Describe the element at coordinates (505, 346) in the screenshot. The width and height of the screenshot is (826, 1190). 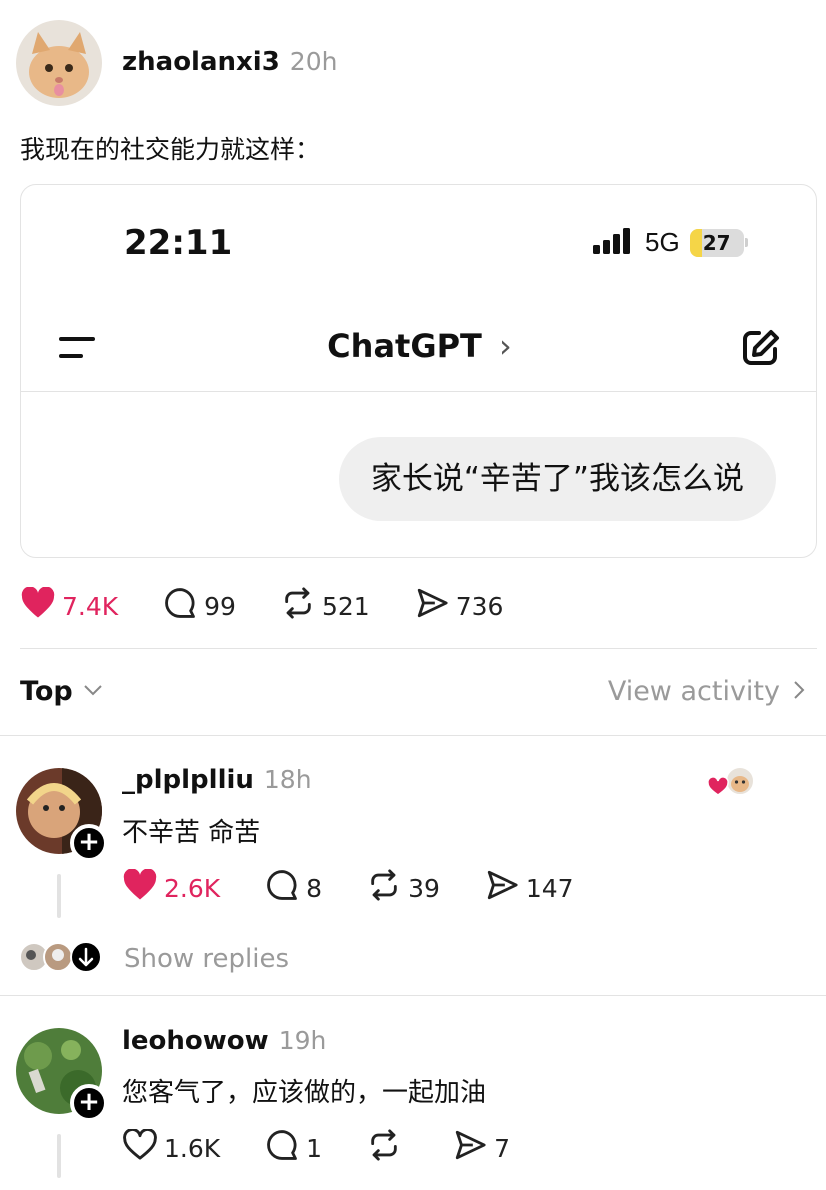
I see `chevron-right-icon: ›` at that location.